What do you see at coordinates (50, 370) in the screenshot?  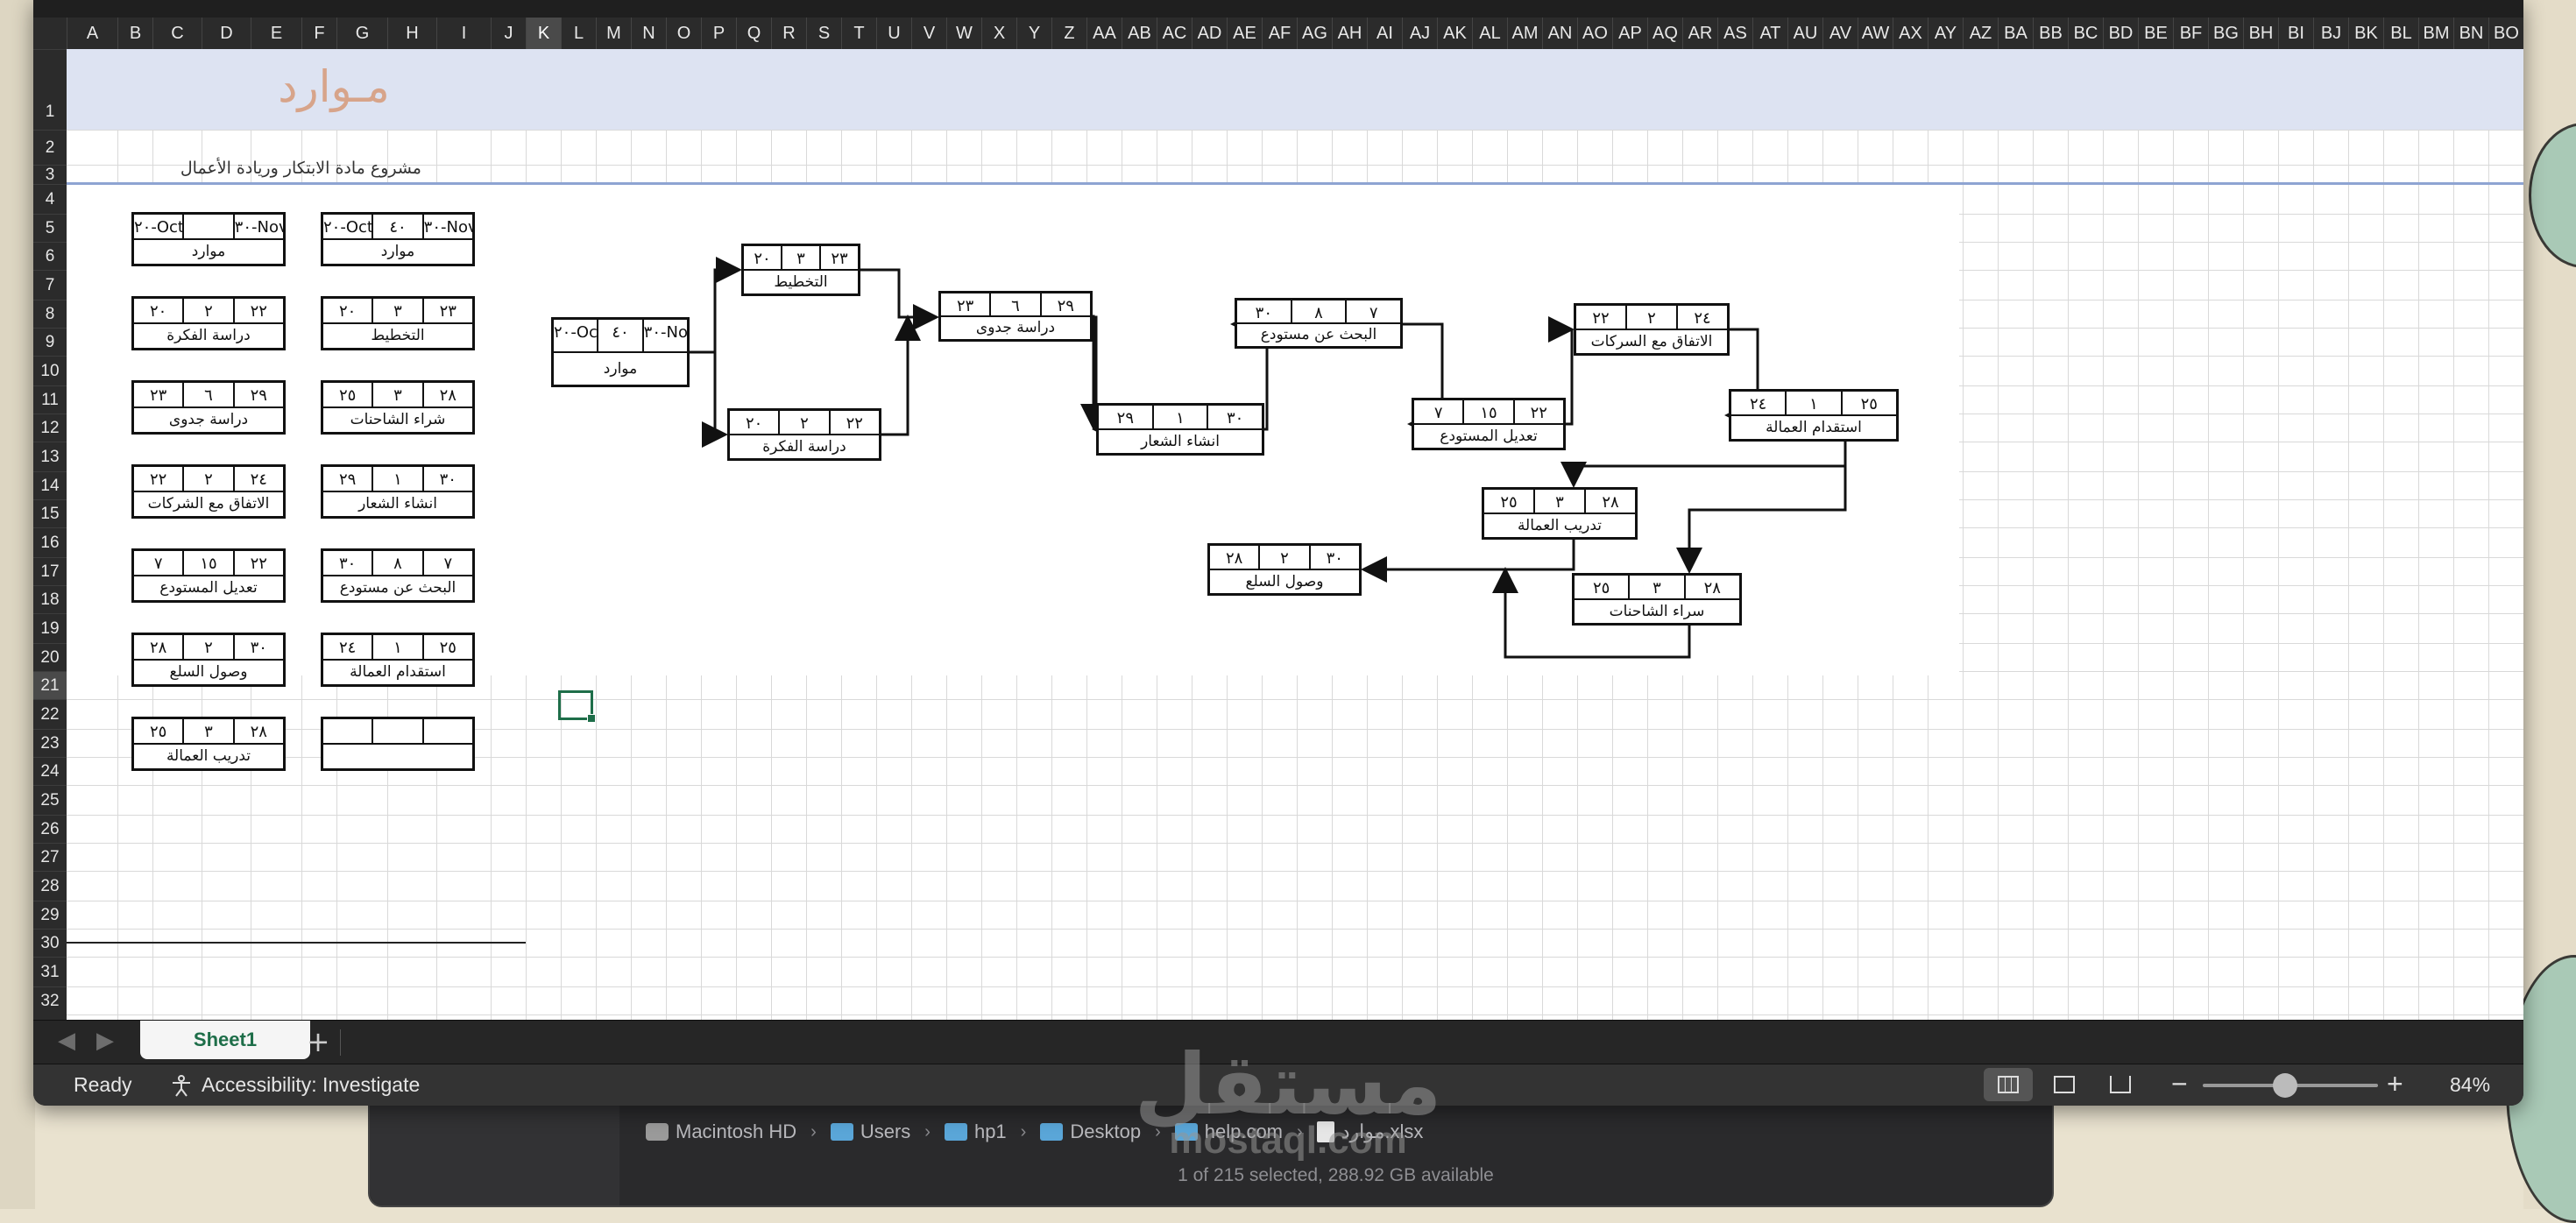 I see `row-header: 10` at bounding box center [50, 370].